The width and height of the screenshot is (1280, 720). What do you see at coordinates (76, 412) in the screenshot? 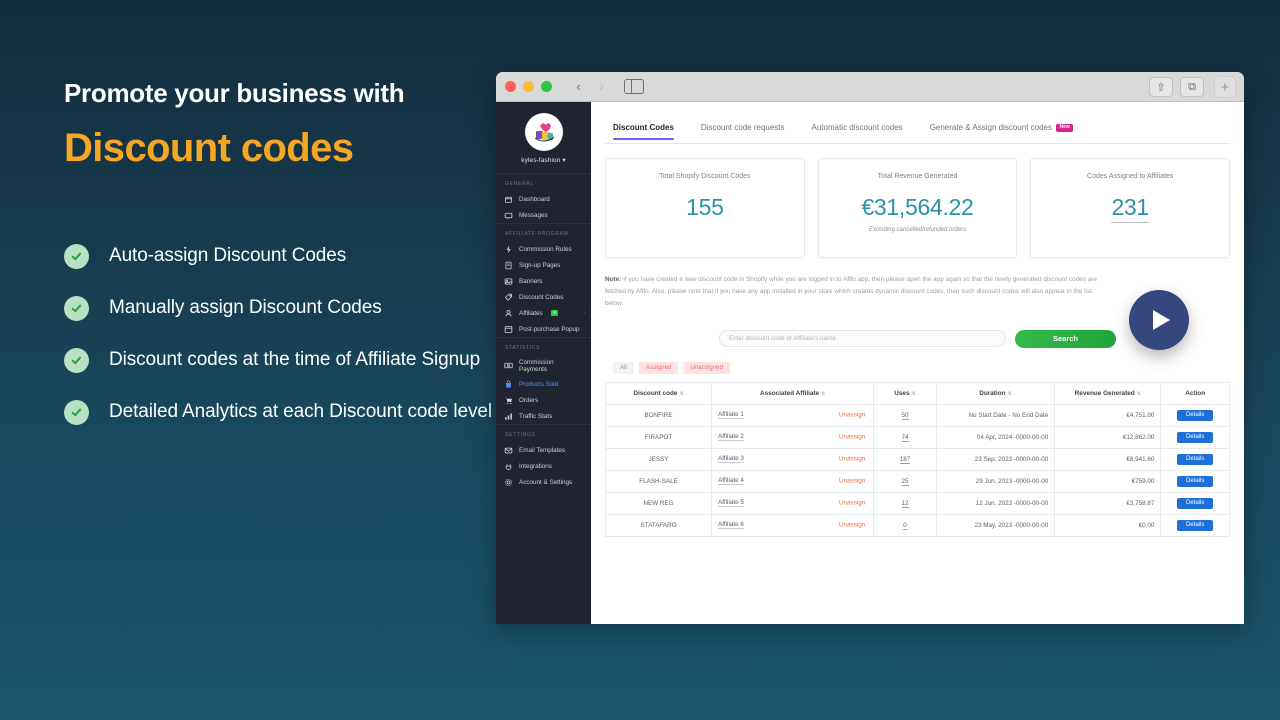
I see `check-icon` at bounding box center [76, 412].